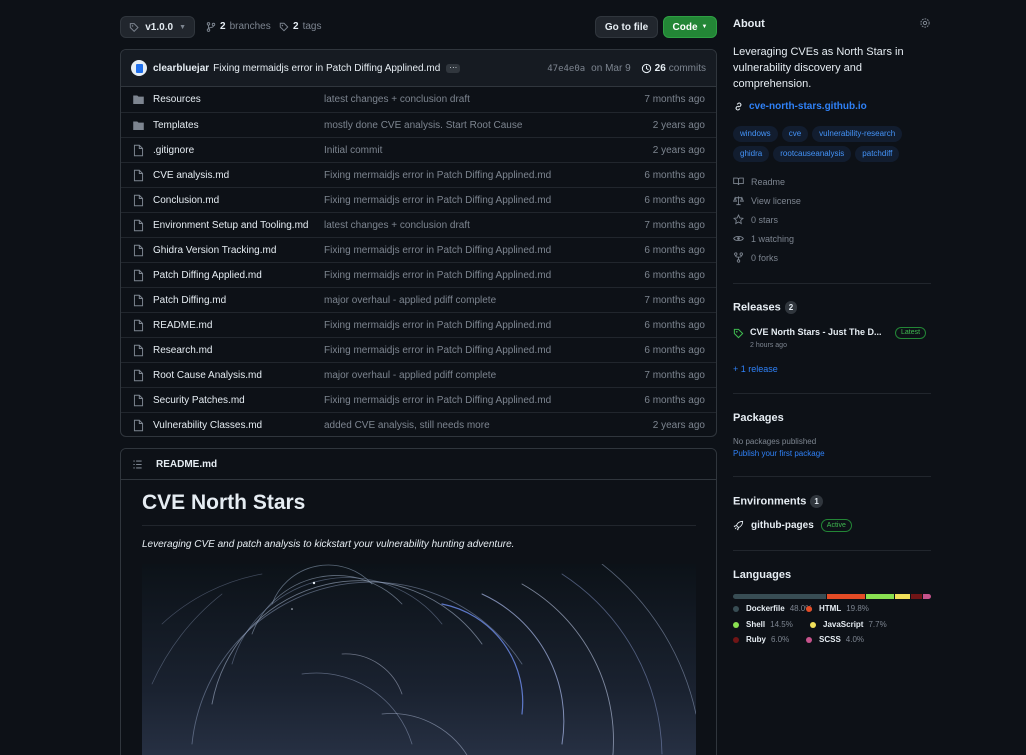 The height and width of the screenshot is (755, 1026). What do you see at coordinates (835, 639) in the screenshot?
I see `language-item: SCSS 4.0%` at bounding box center [835, 639].